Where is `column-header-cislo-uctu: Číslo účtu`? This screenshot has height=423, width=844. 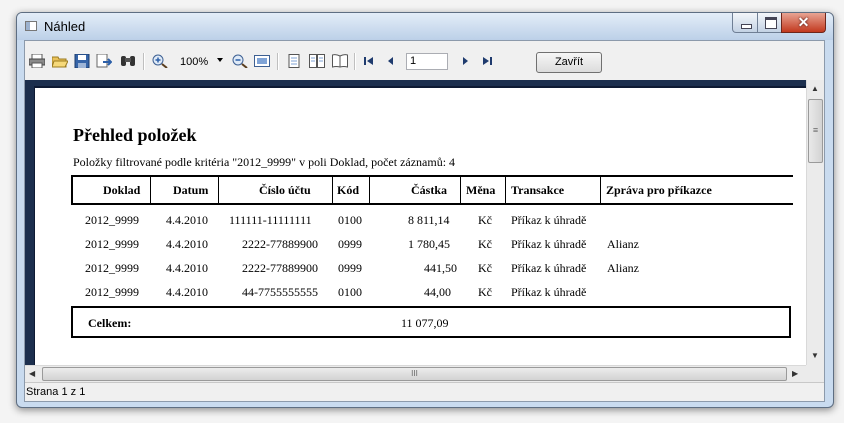 column-header-cislo-uctu: Číslo účtu is located at coordinates (285, 190).